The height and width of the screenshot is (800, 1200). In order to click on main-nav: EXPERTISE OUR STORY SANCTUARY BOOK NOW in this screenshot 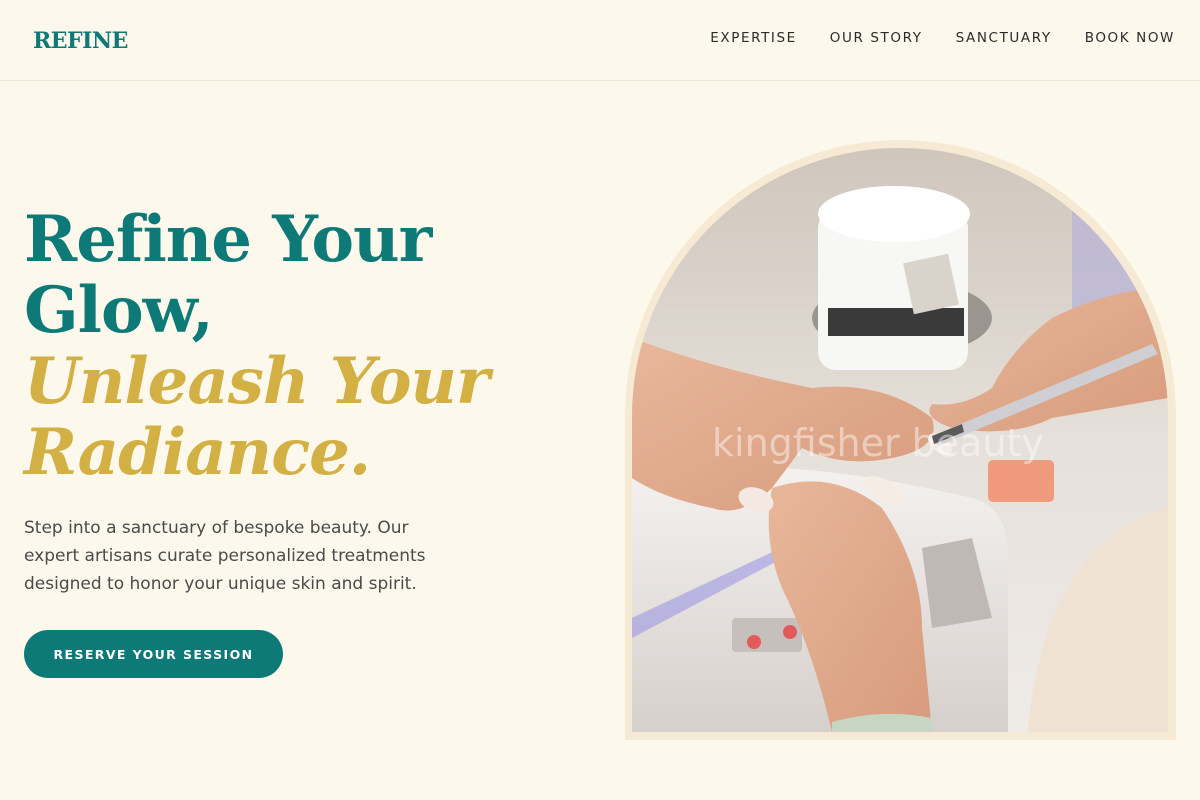, I will do `click(942, 38)`.